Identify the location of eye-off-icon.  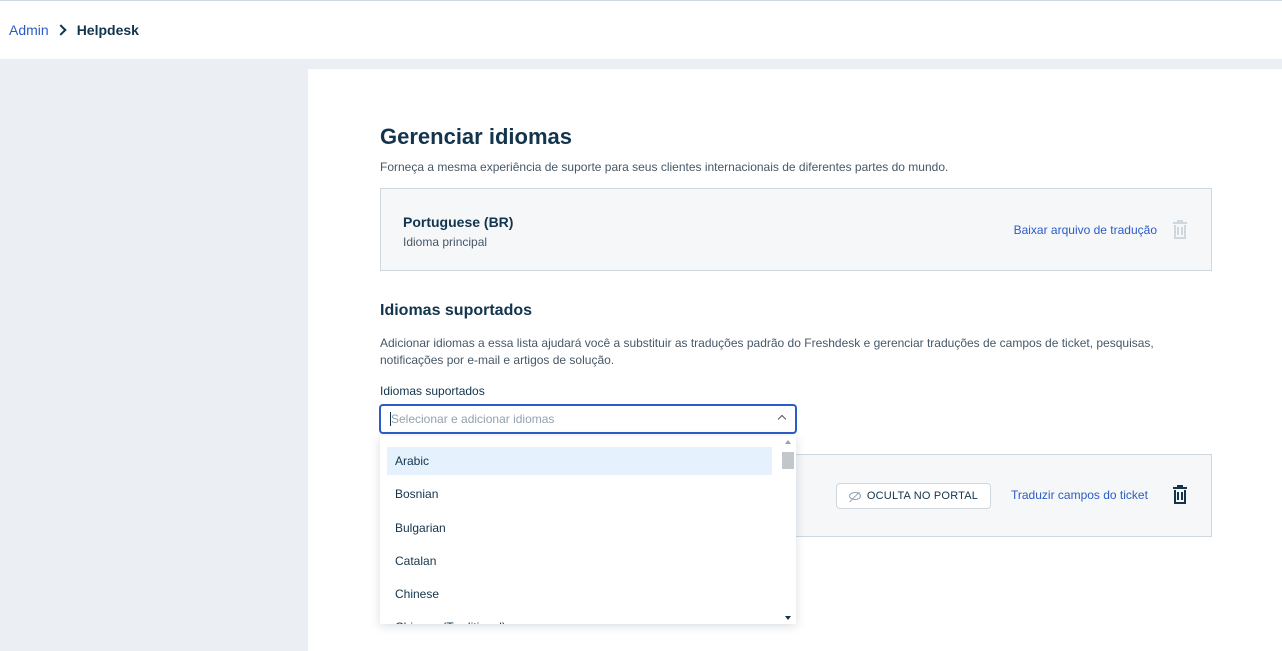
(854, 496).